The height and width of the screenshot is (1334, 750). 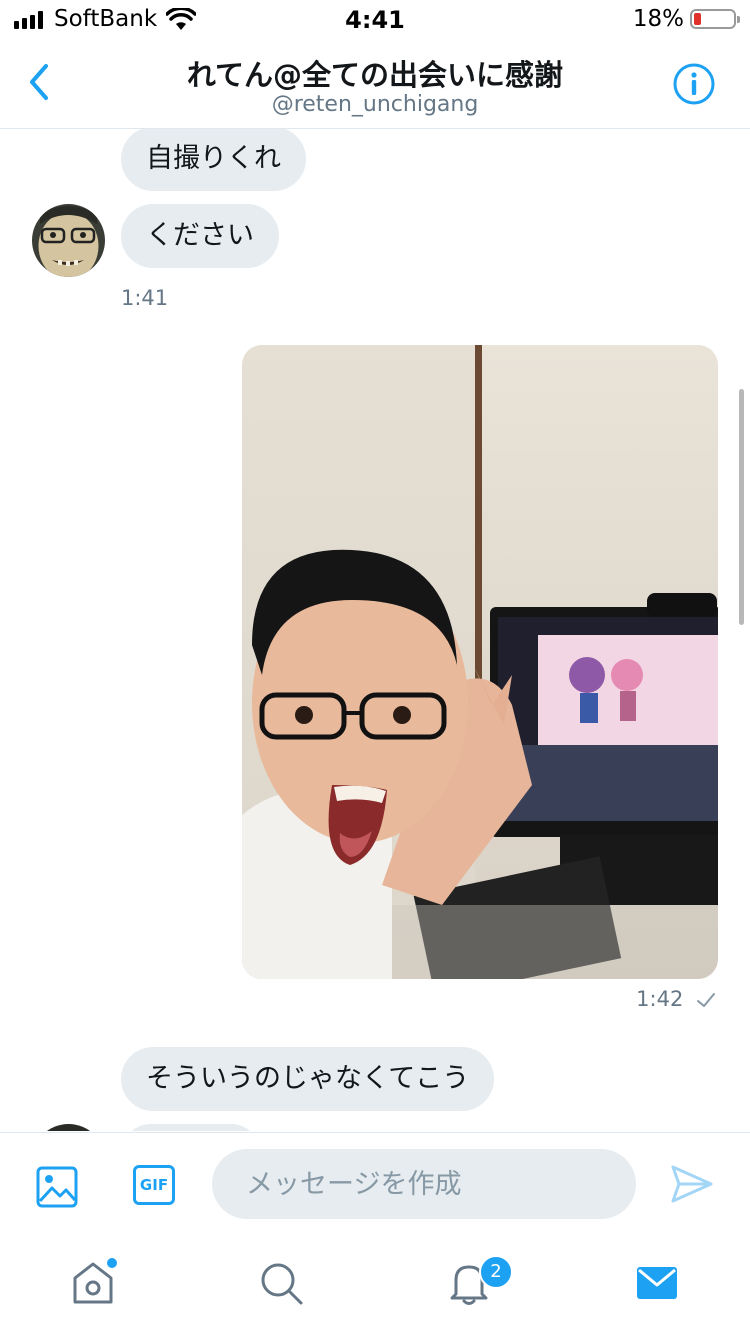 What do you see at coordinates (191, 1127) in the screenshot?
I see `incoming-message-bubble-partial` at bounding box center [191, 1127].